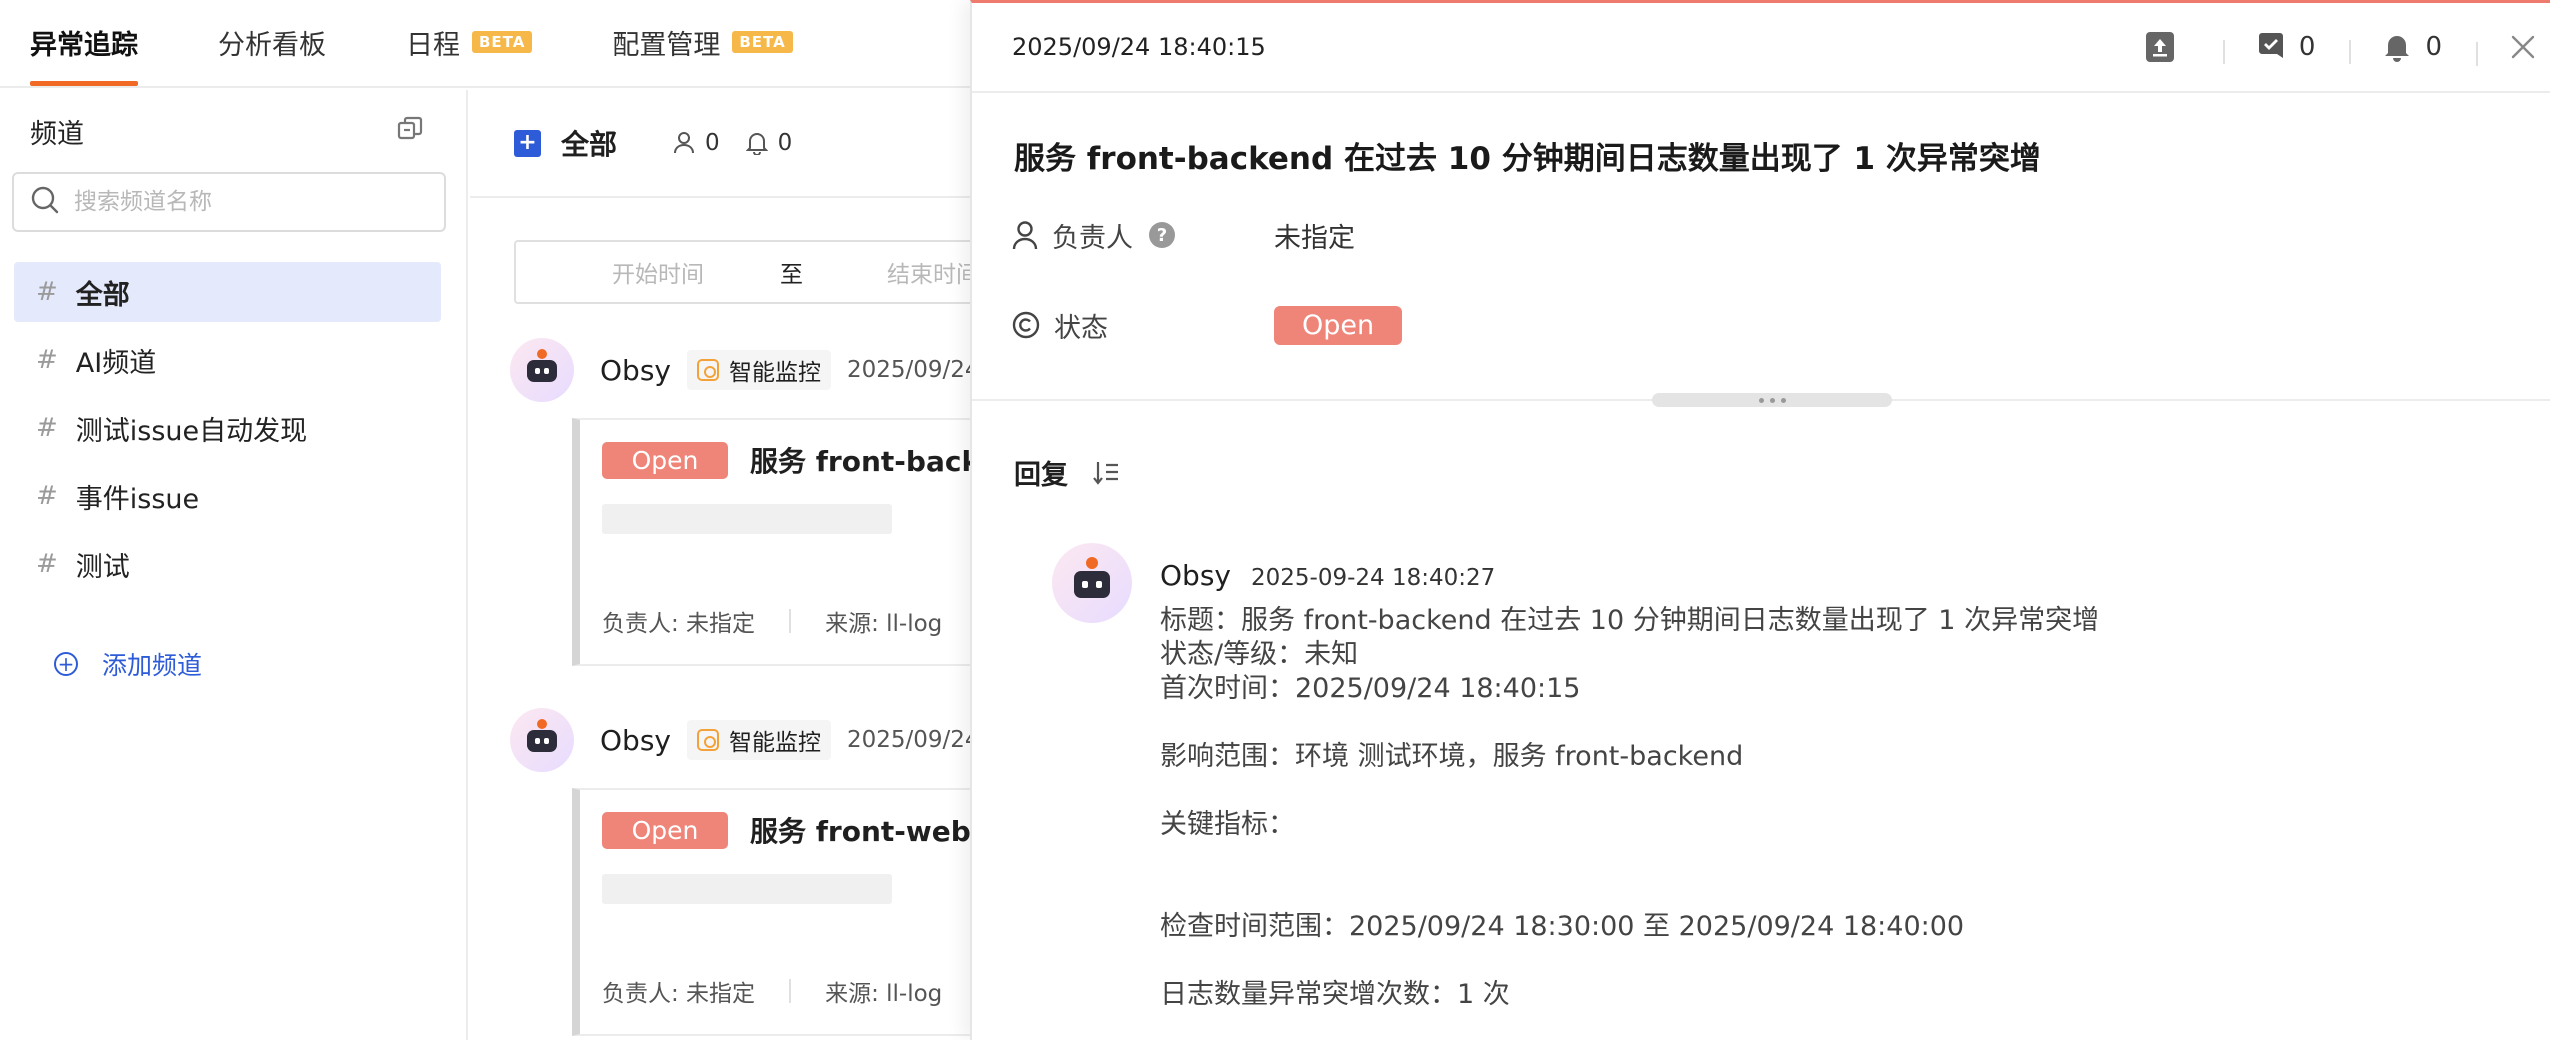 This screenshot has height=1040, width=2550. I want to click on channel-search, so click(229, 202).